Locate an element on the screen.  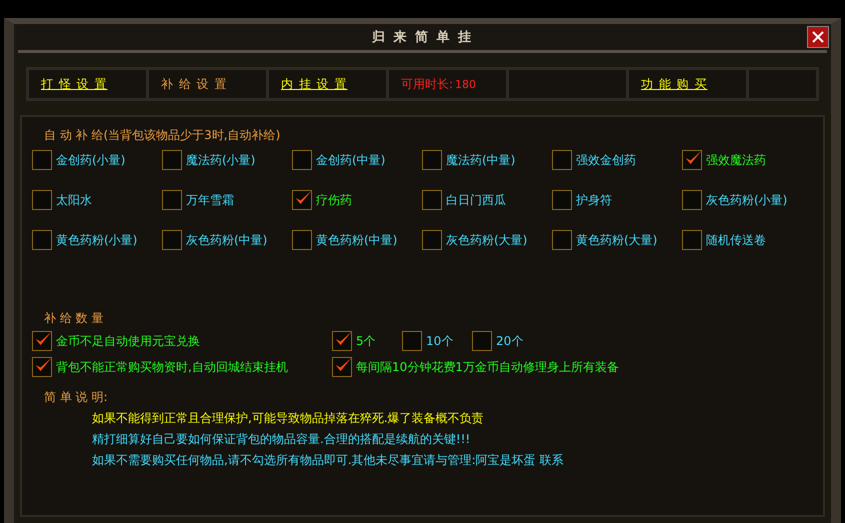
note-text: 精打细算好自己要如何保证背包的物品容量.合理的搭配是续航的关键!!! is located at coordinates (282, 439).